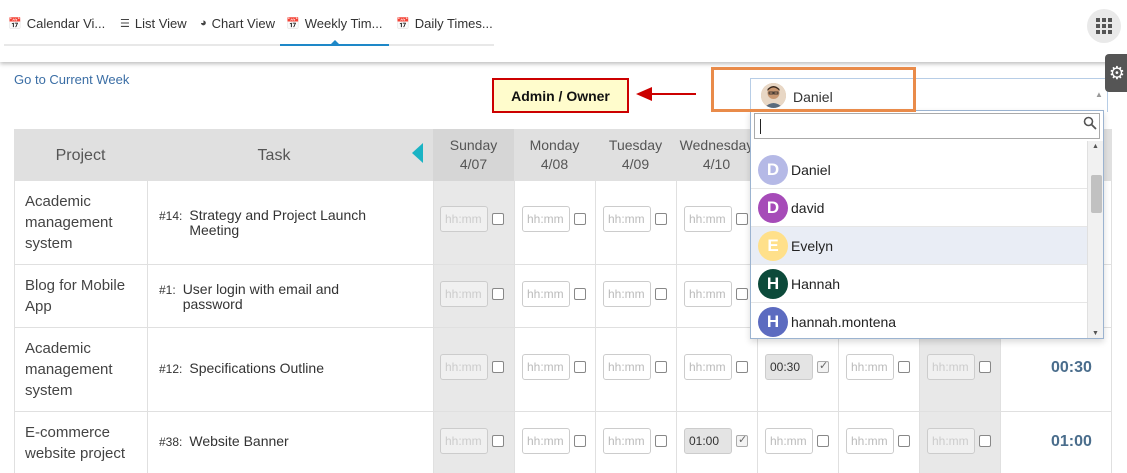 This screenshot has height=473, width=1127. I want to click on dropdown-scrollbar: ▲ ▼, so click(1095, 239).